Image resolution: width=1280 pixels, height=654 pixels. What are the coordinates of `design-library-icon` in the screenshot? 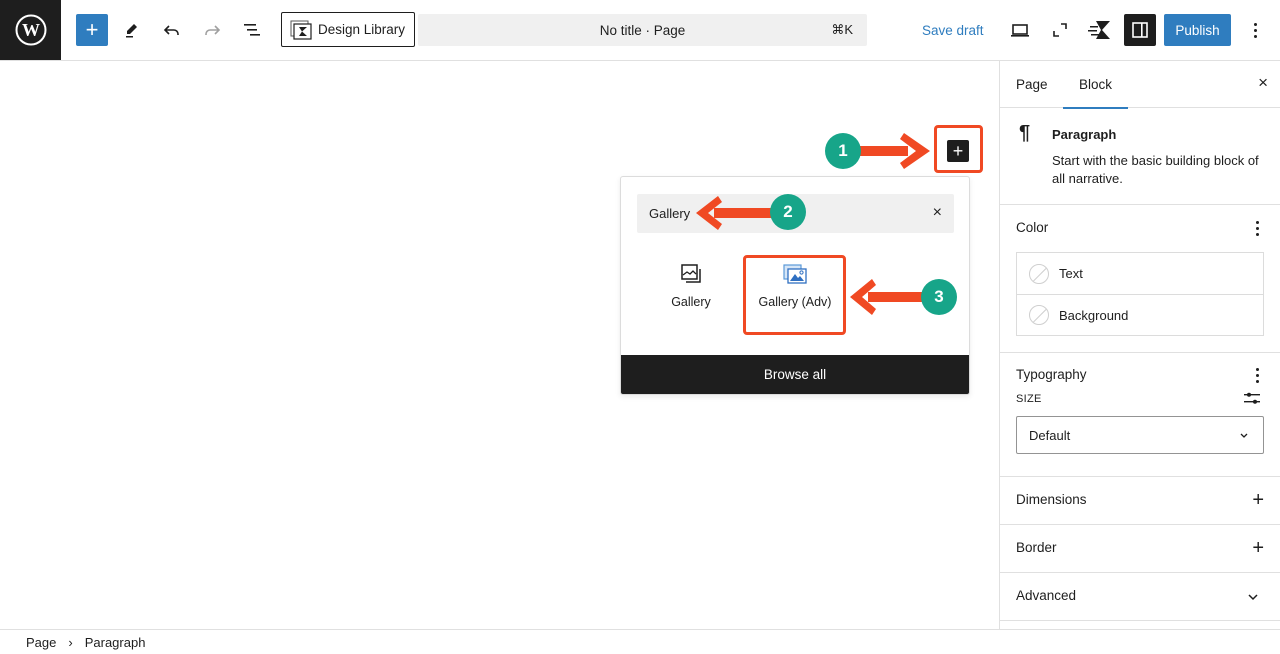 It's located at (301, 30).